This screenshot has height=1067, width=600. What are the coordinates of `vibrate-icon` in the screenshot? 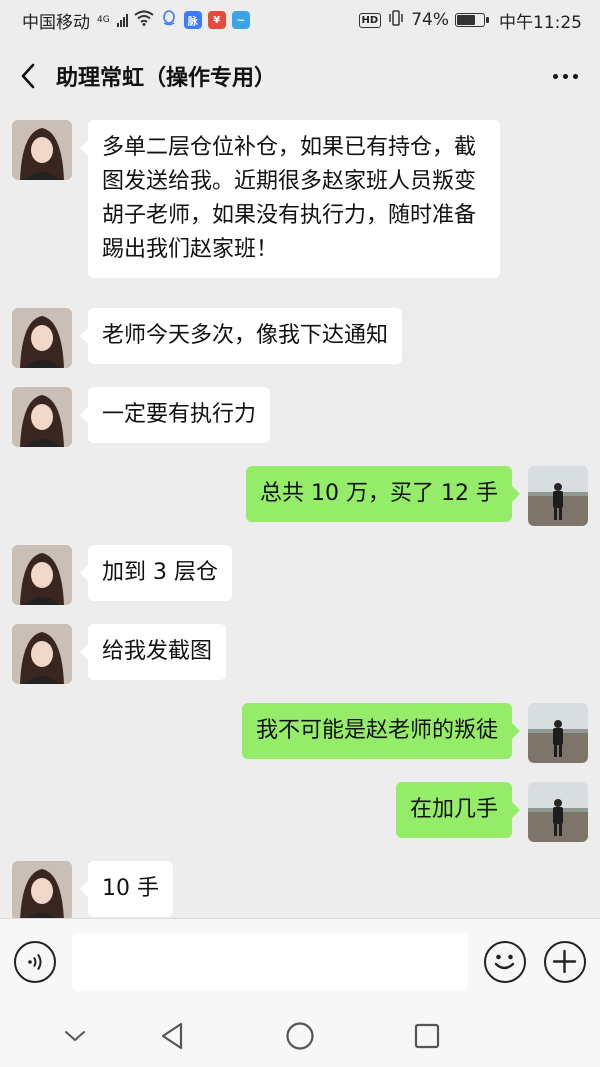 It's located at (396, 20).